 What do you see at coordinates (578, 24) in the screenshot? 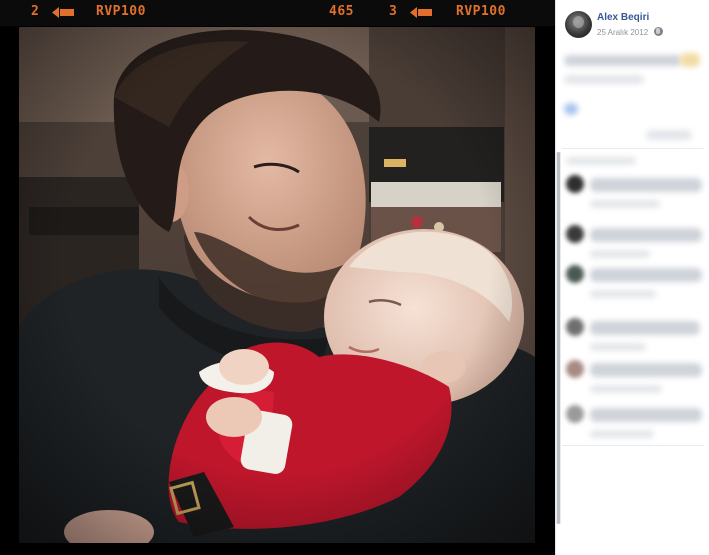
I see `avatar` at bounding box center [578, 24].